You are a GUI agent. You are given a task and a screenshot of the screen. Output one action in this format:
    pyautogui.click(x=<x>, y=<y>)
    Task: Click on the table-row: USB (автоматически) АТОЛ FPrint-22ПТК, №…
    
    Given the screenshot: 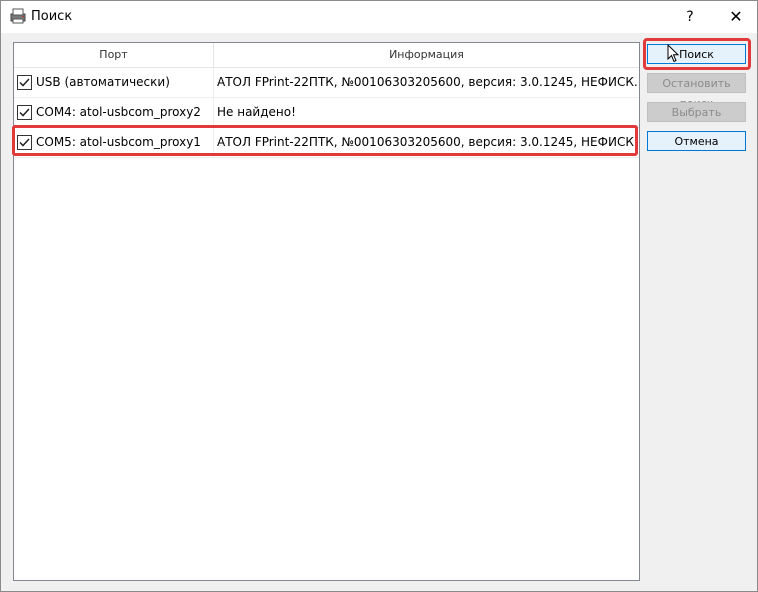 What is the action you would take?
    pyautogui.click(x=326, y=83)
    